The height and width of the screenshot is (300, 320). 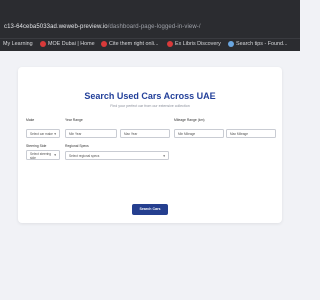 I want to click on min-year-placeholder: Min Year, so click(x=75, y=134).